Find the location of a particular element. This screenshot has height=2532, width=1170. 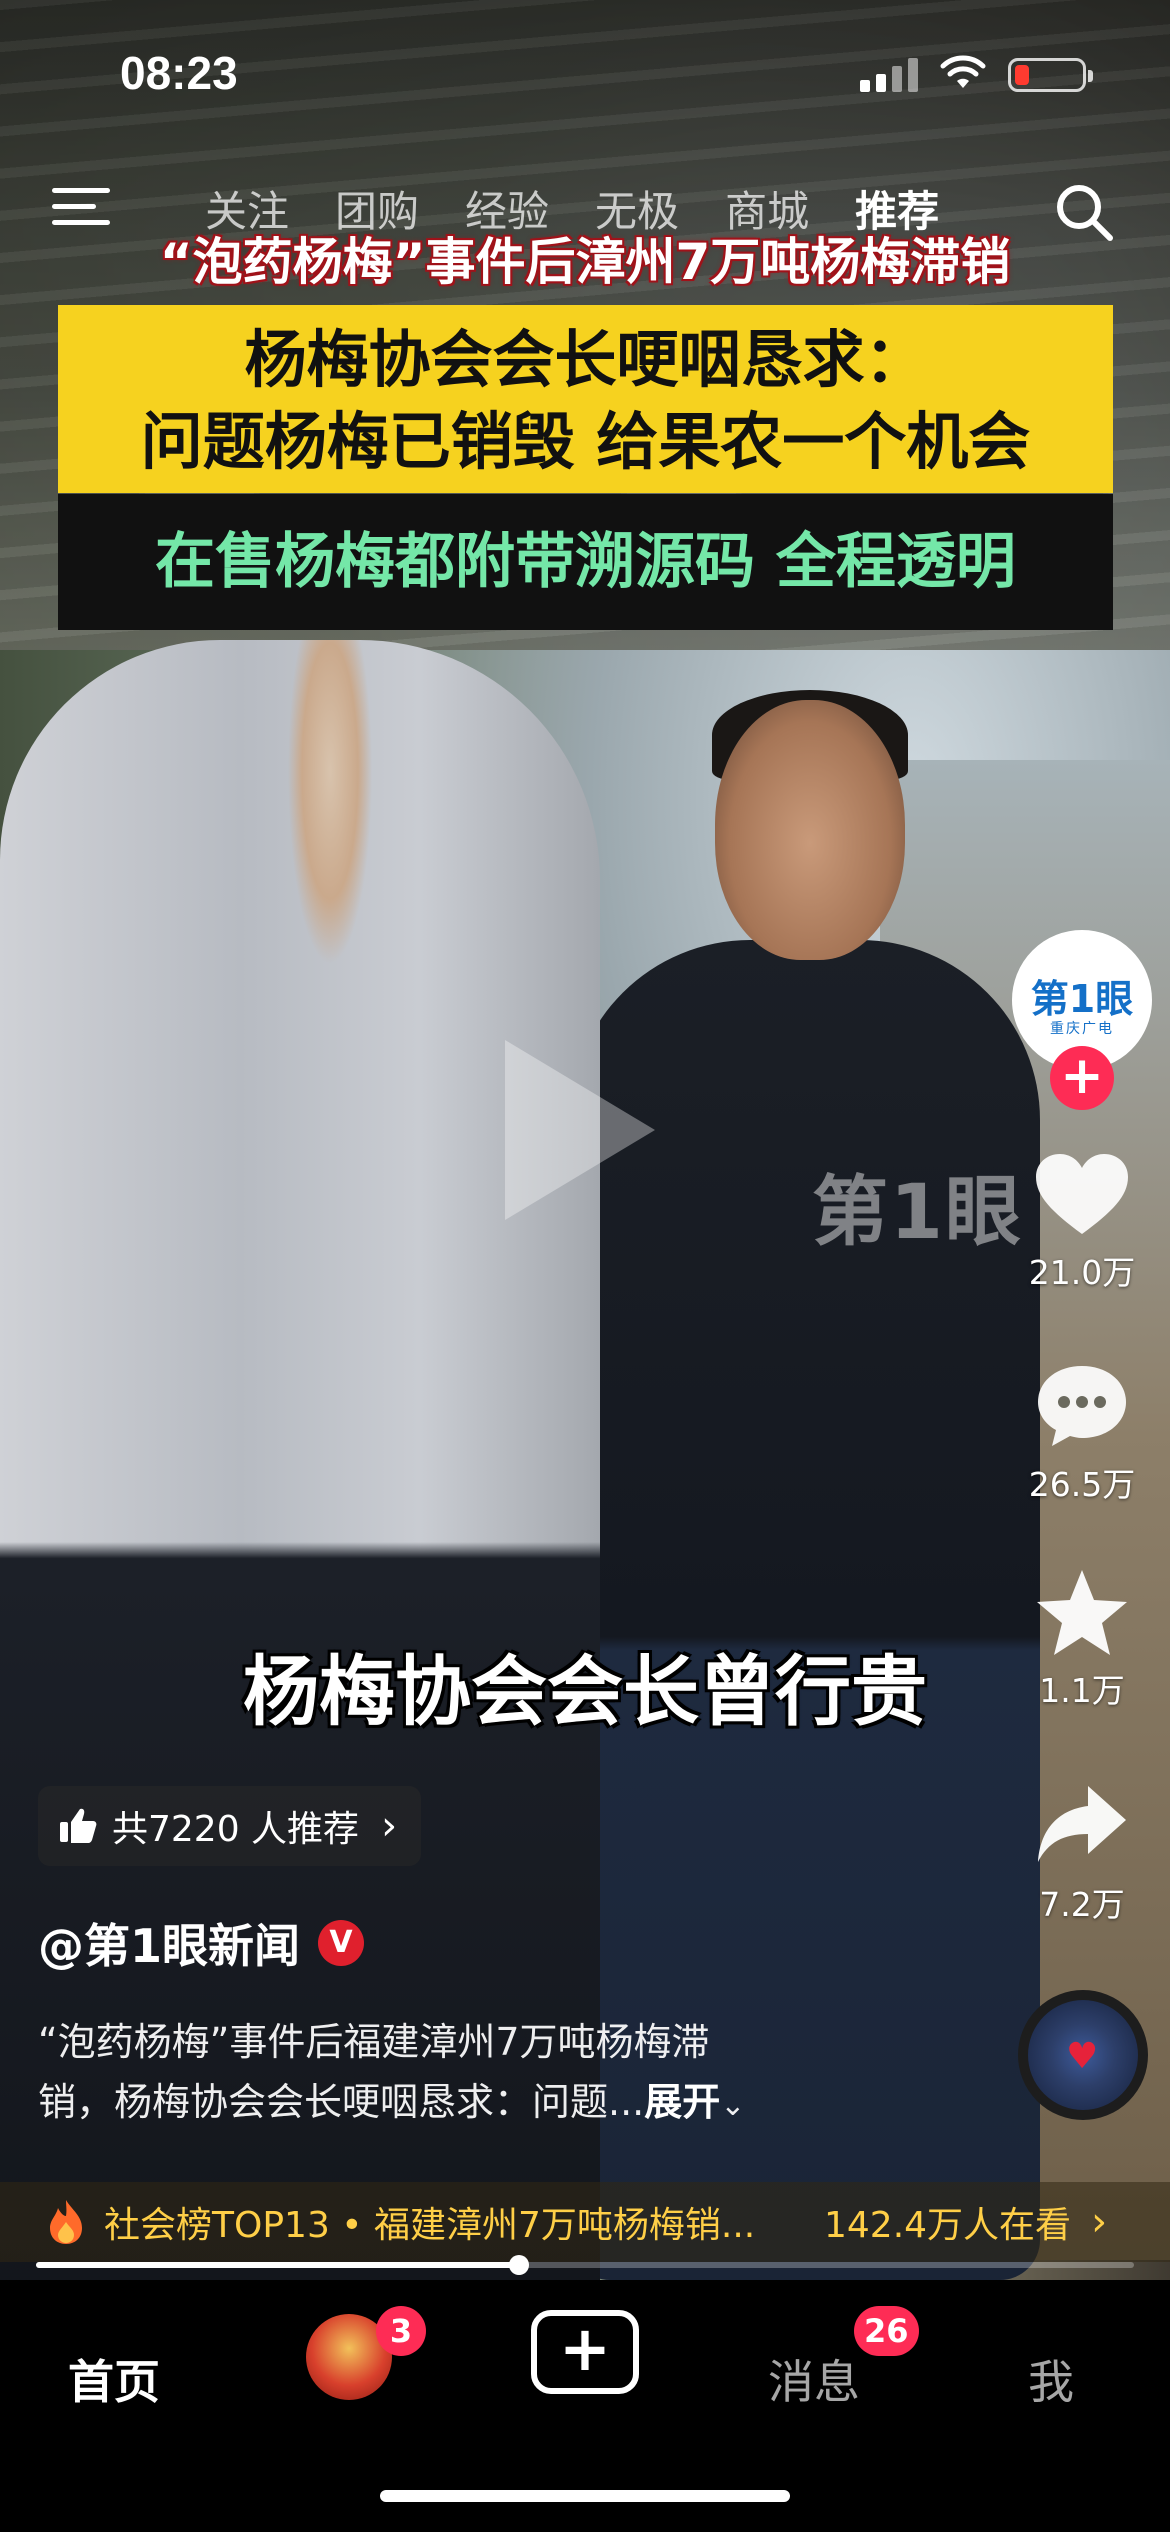

messages-badge: 26 is located at coordinates (886, 2331).